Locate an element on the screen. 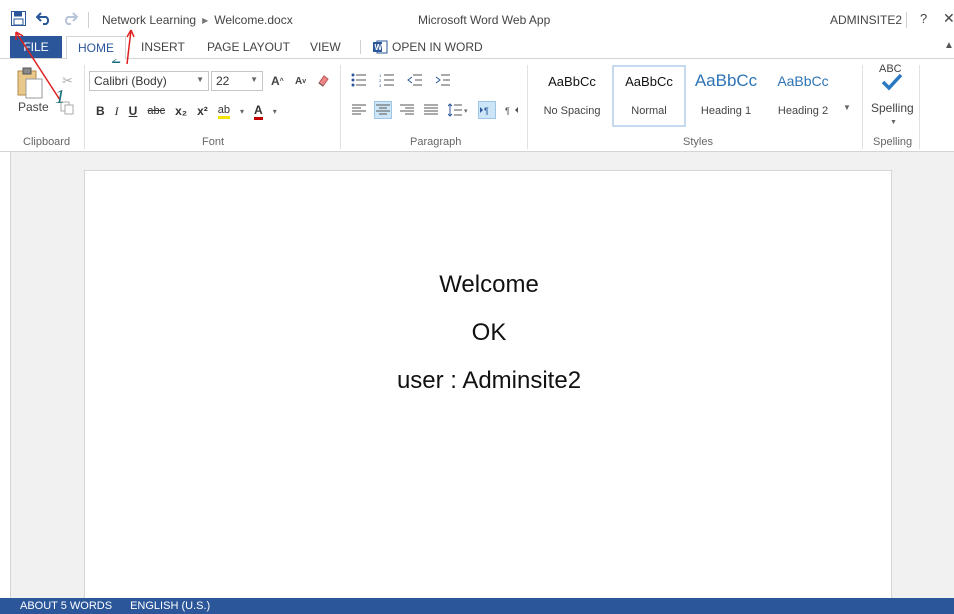 The width and height of the screenshot is (954, 614). increase-indent-icon is located at coordinates (443, 80).